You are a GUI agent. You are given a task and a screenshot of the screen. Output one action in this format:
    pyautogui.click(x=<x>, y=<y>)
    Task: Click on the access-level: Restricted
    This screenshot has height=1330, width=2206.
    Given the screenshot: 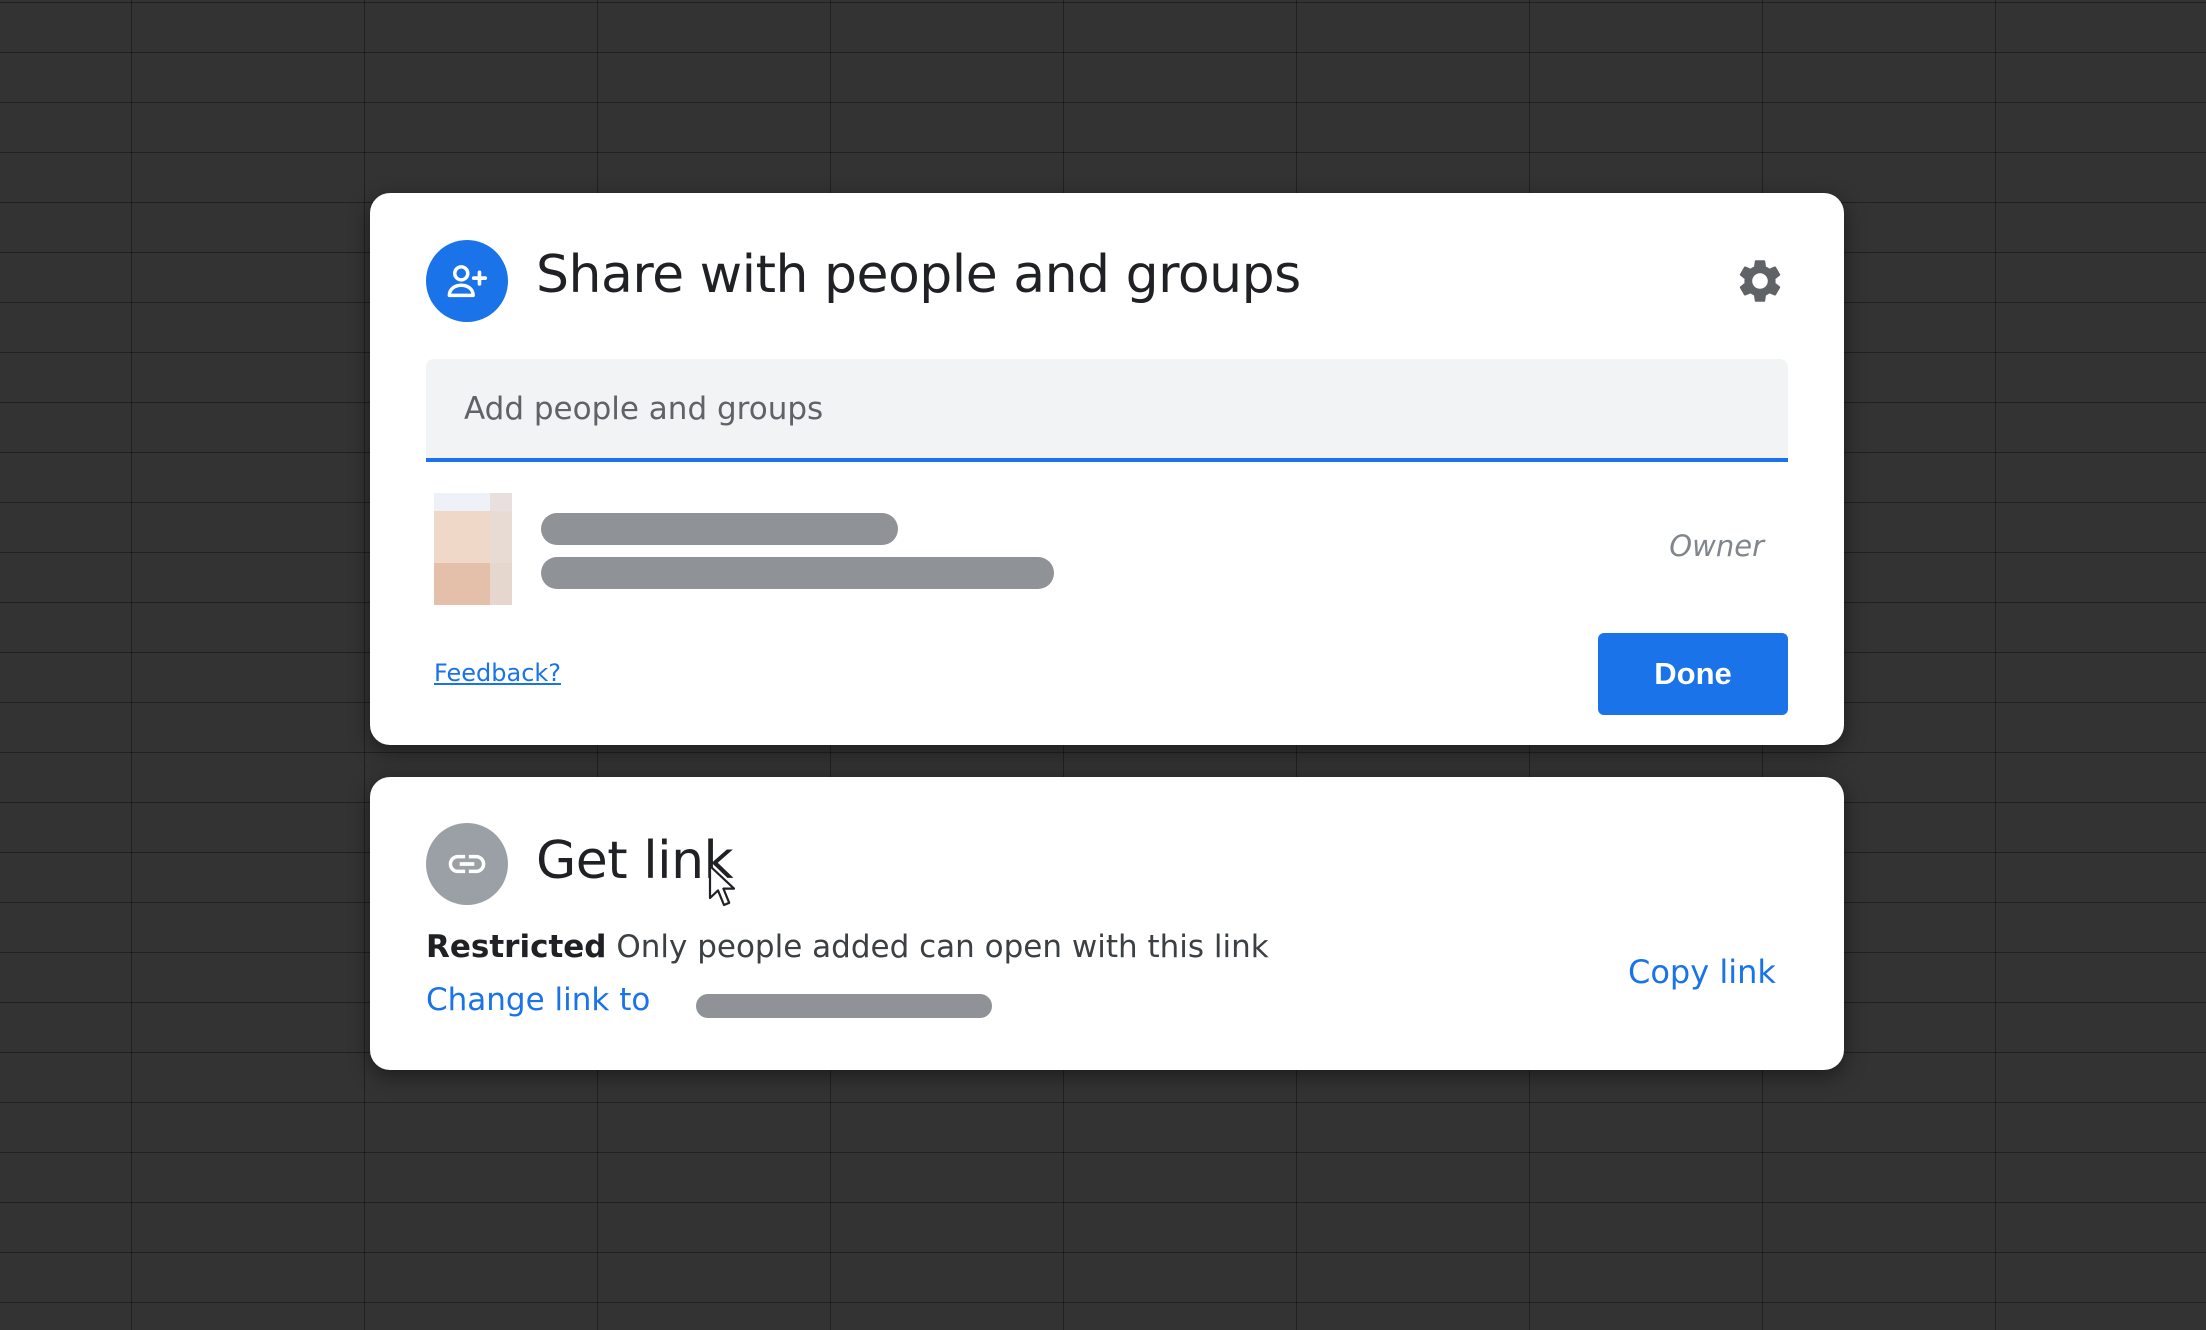 What is the action you would take?
    pyautogui.click(x=516, y=947)
    